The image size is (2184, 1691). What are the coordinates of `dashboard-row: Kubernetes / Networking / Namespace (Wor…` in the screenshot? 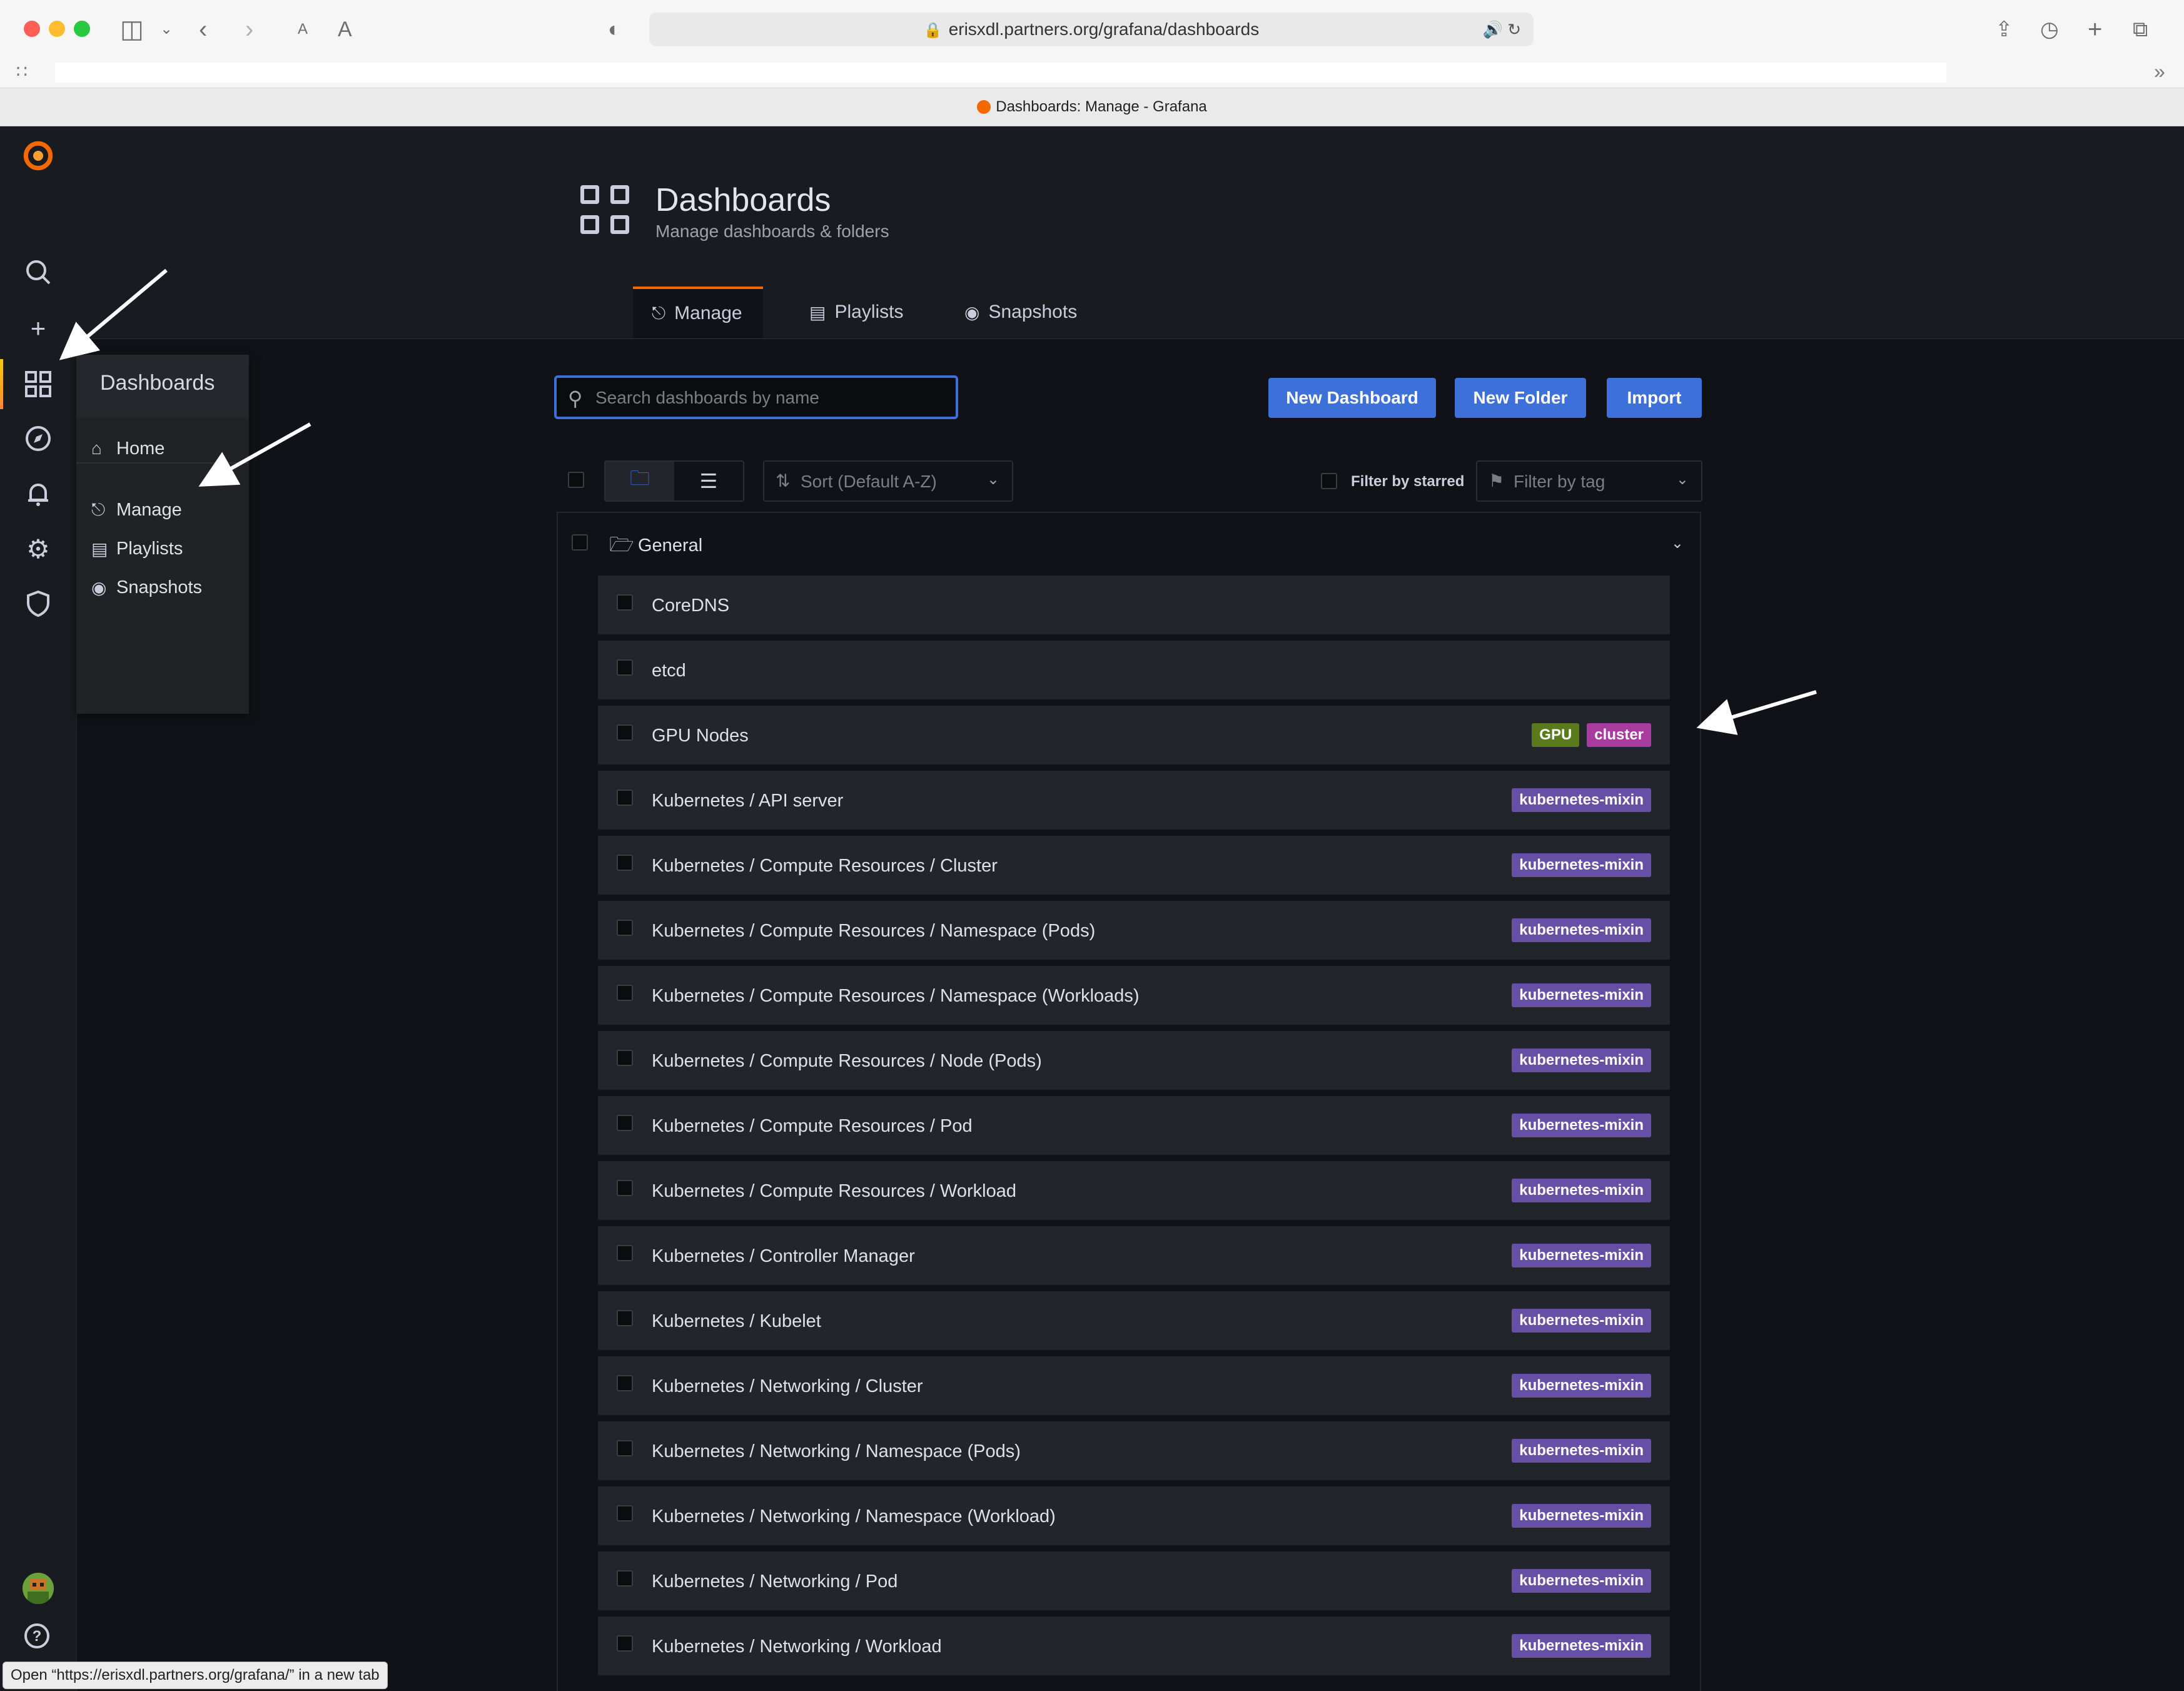 It's located at (1134, 1515).